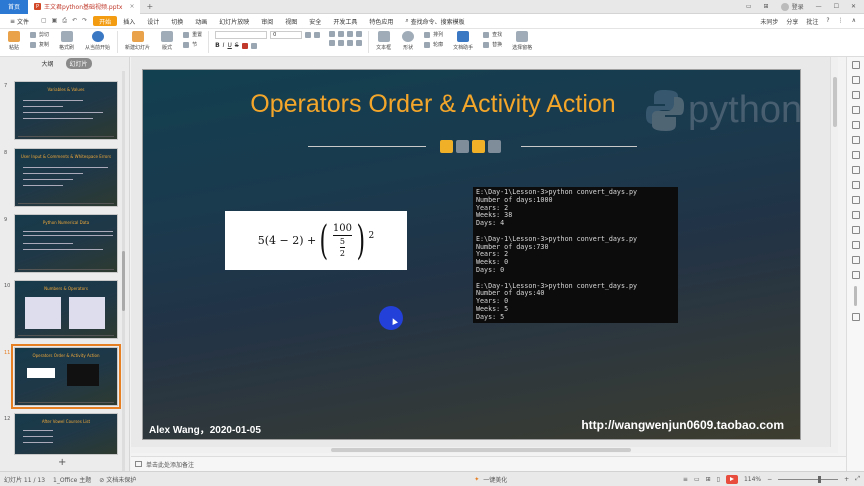 The width and height of the screenshot is (864, 486). I want to click on zoom-out-icon: −, so click(769, 479).